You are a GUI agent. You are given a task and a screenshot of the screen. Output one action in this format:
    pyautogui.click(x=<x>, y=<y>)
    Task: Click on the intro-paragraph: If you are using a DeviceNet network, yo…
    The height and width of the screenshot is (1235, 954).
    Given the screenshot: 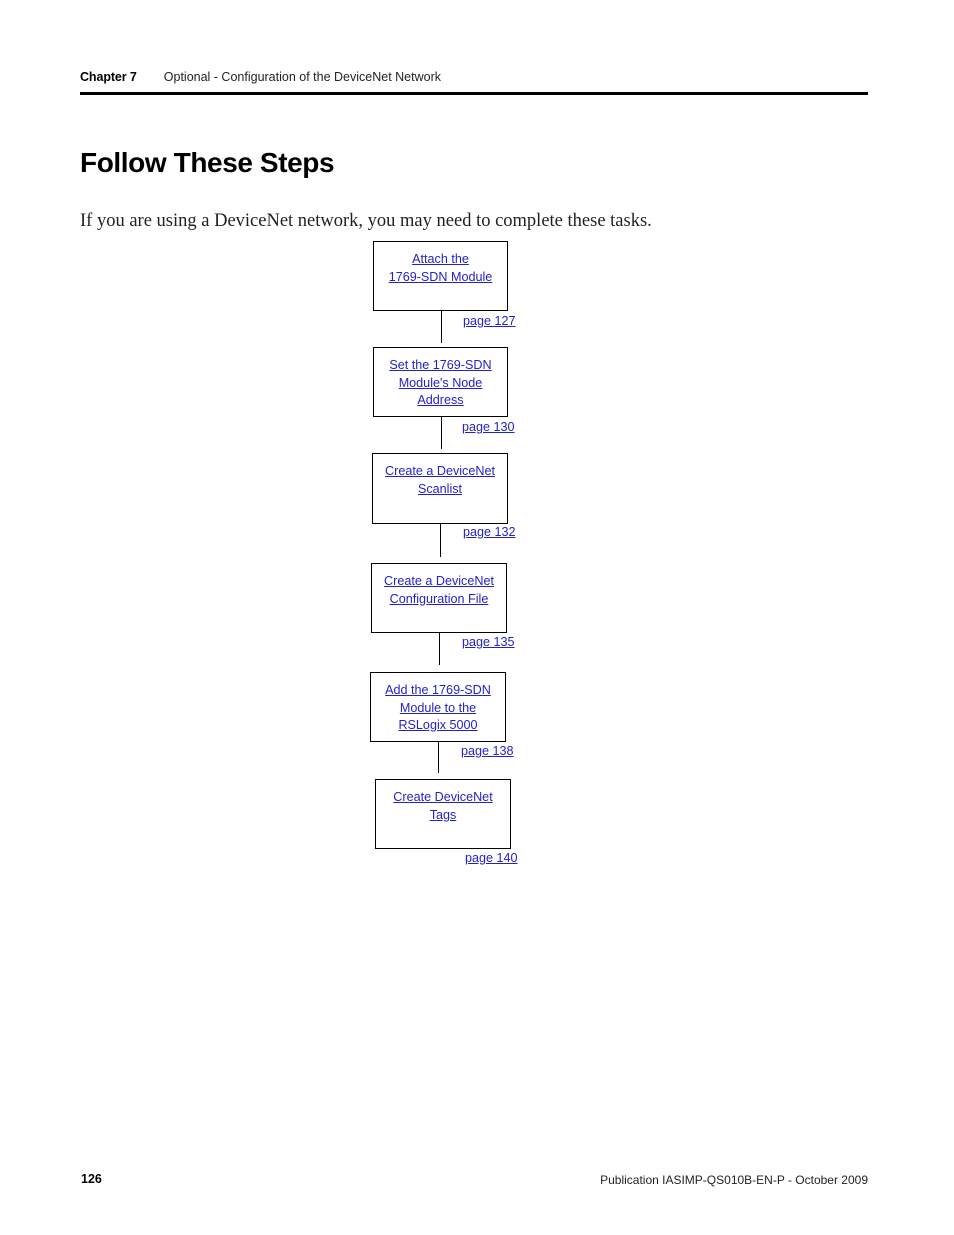 What is the action you would take?
    pyautogui.click(x=366, y=220)
    